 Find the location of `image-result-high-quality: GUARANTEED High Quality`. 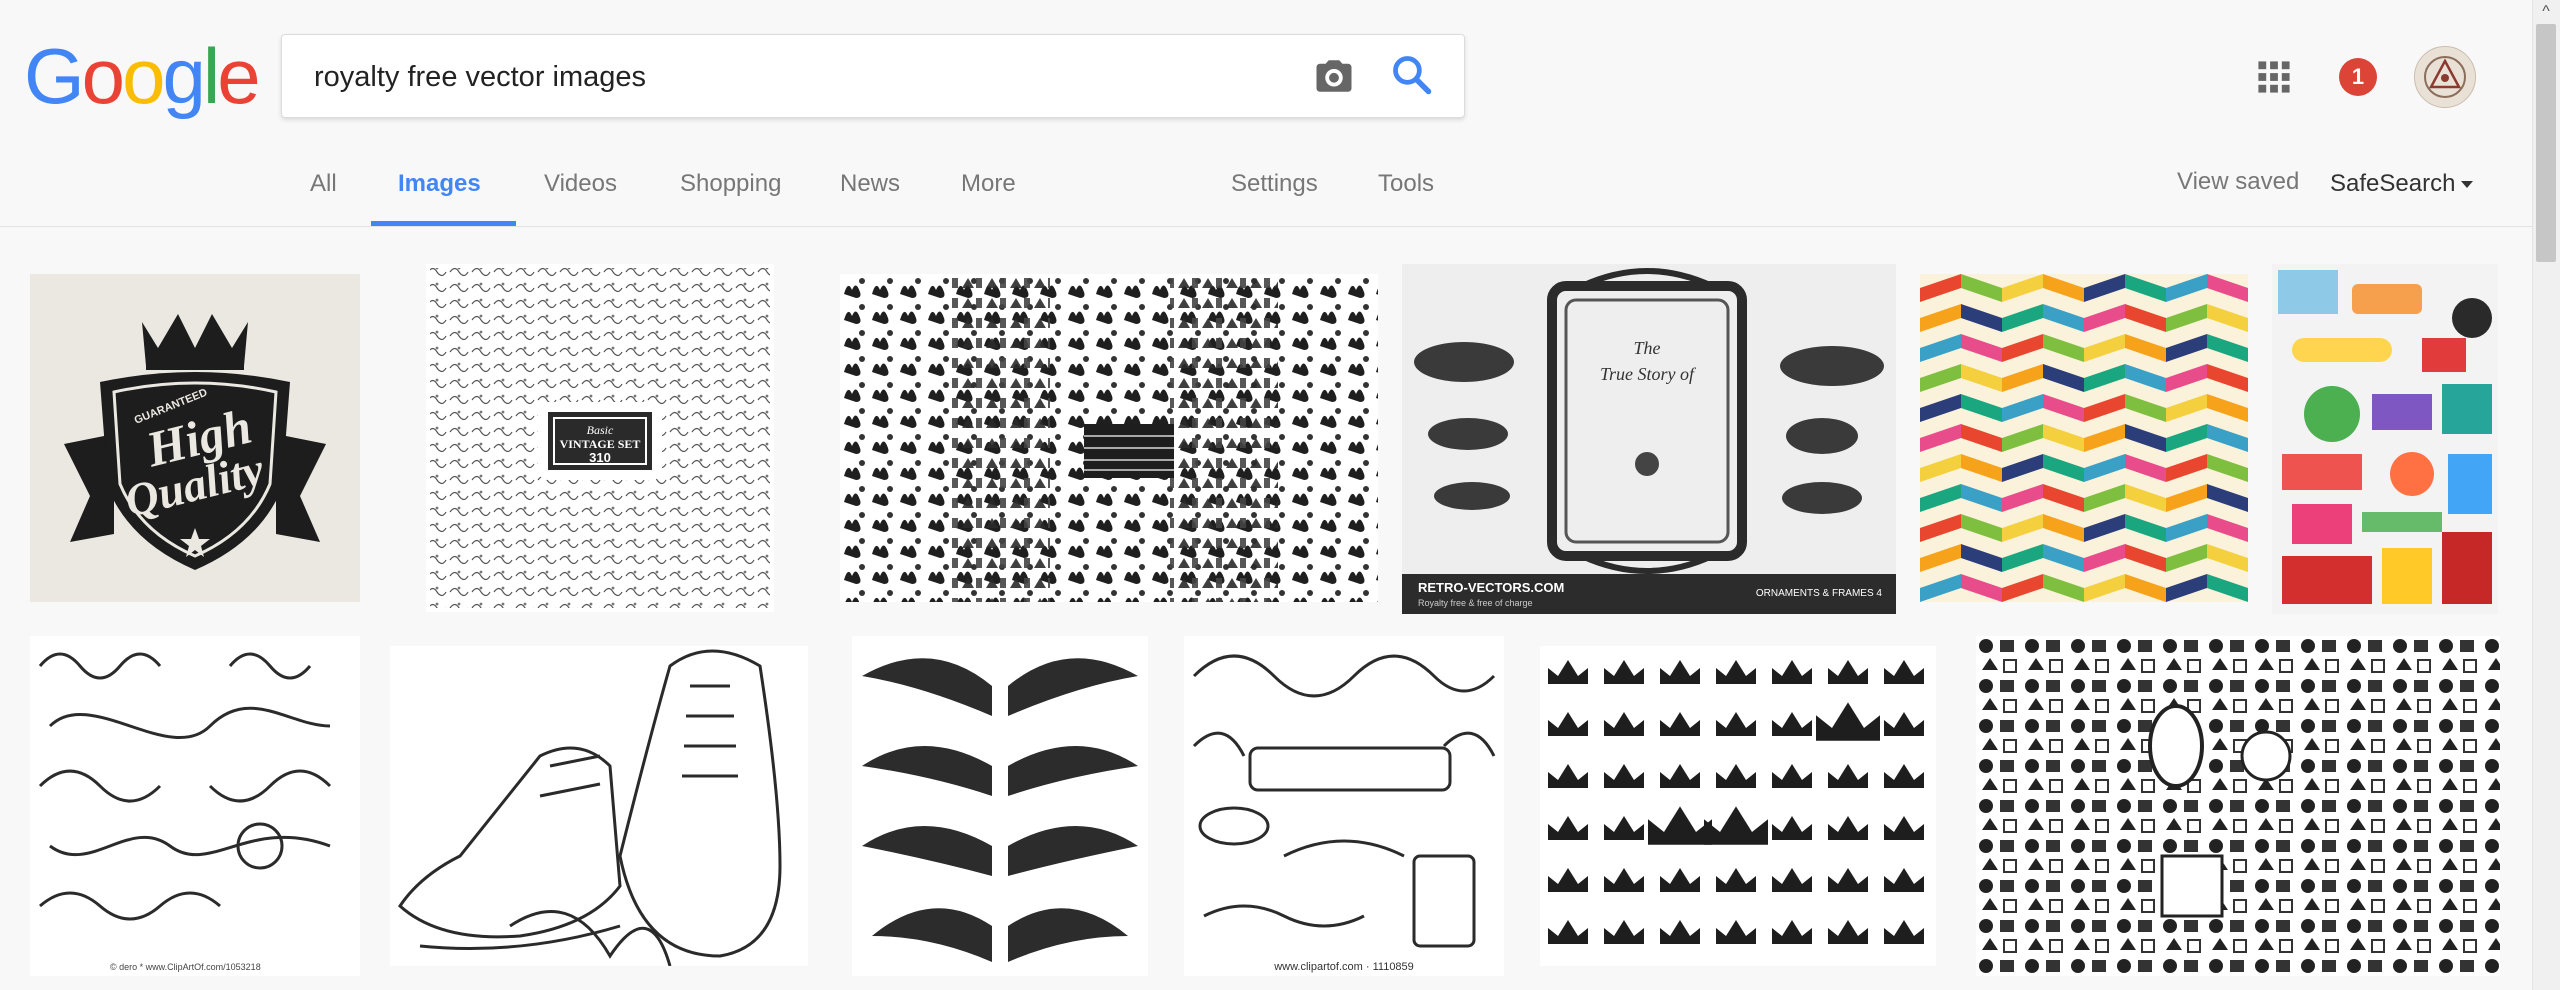

image-result-high-quality: GUARANTEED High Quality is located at coordinates (195, 438).